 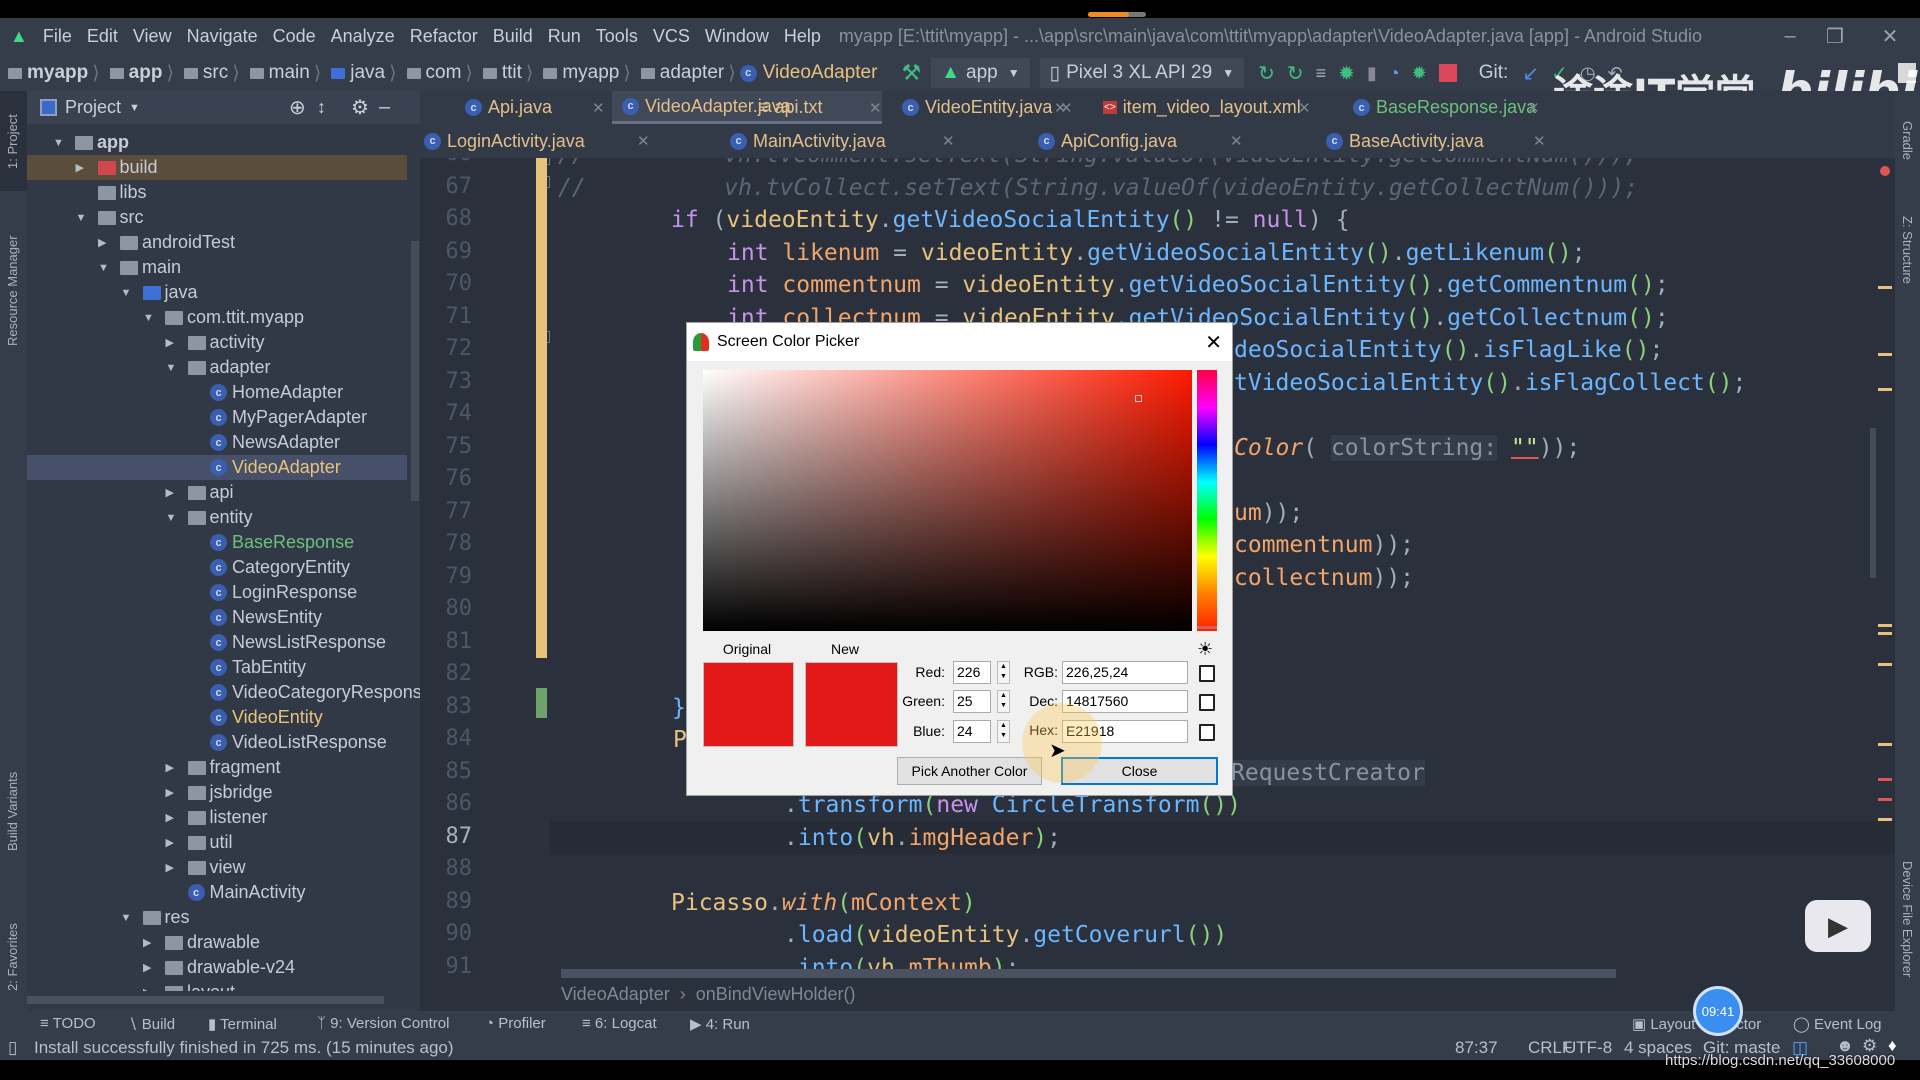 What do you see at coordinates (505, 73) in the screenshot?
I see `breadcrumb-item: ttit ⟩` at bounding box center [505, 73].